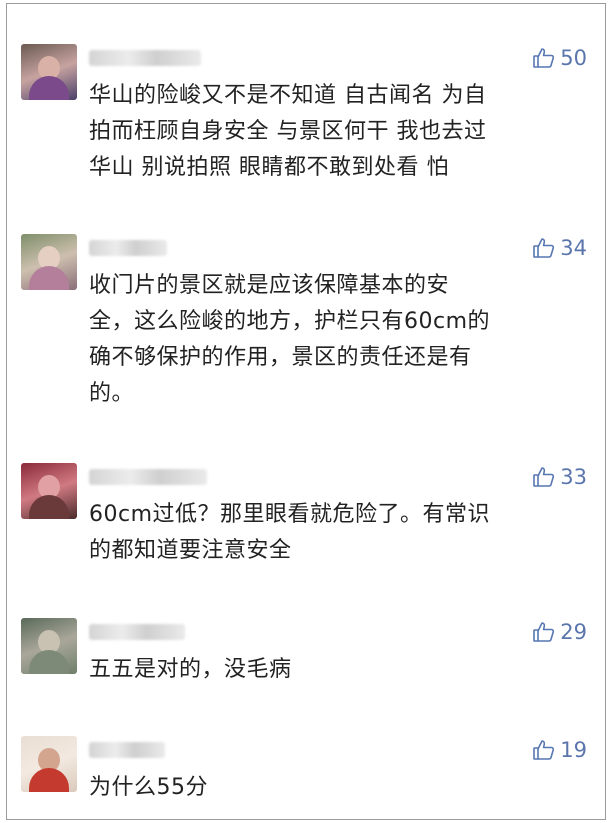  What do you see at coordinates (573, 248) in the screenshot?
I see `like-count: 34` at bounding box center [573, 248].